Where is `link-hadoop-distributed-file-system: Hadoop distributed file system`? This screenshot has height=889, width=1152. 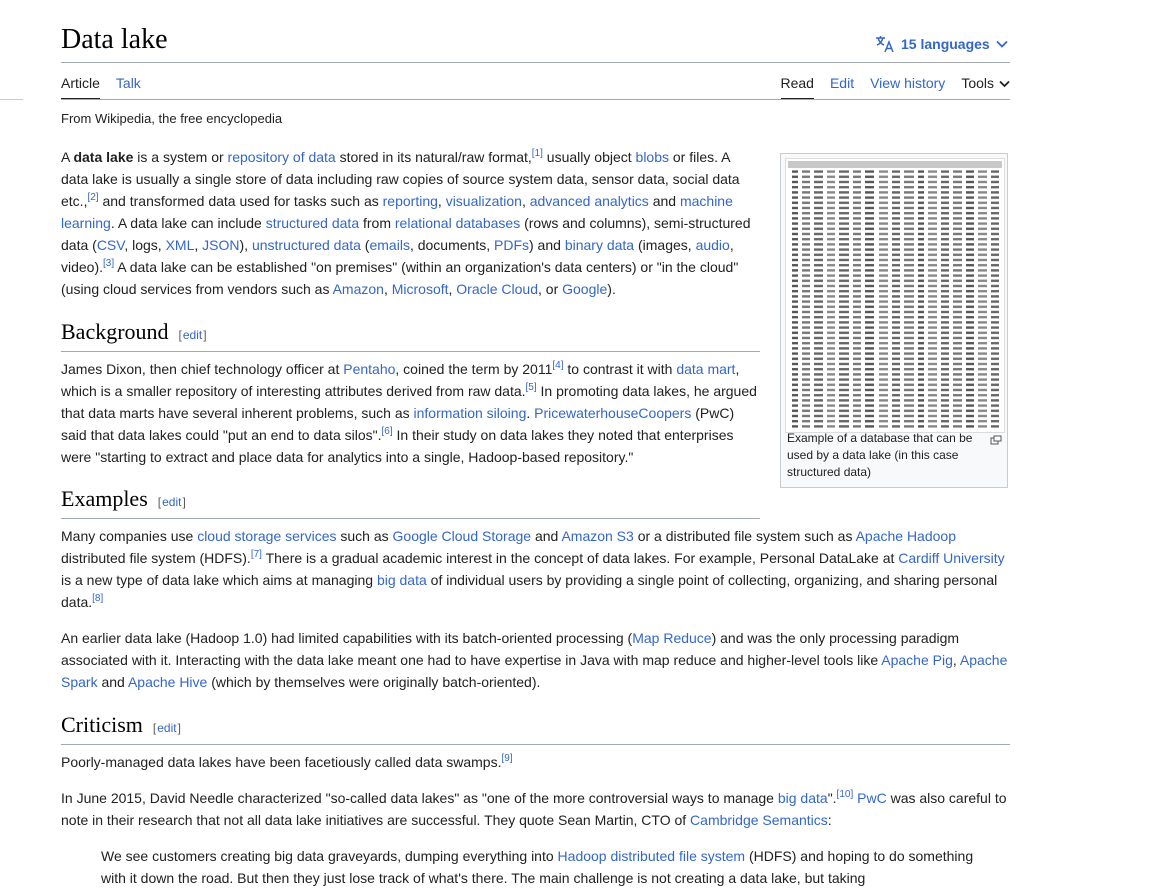
link-hadoop-distributed-file-system: Hadoop distributed file system is located at coordinates (652, 856).